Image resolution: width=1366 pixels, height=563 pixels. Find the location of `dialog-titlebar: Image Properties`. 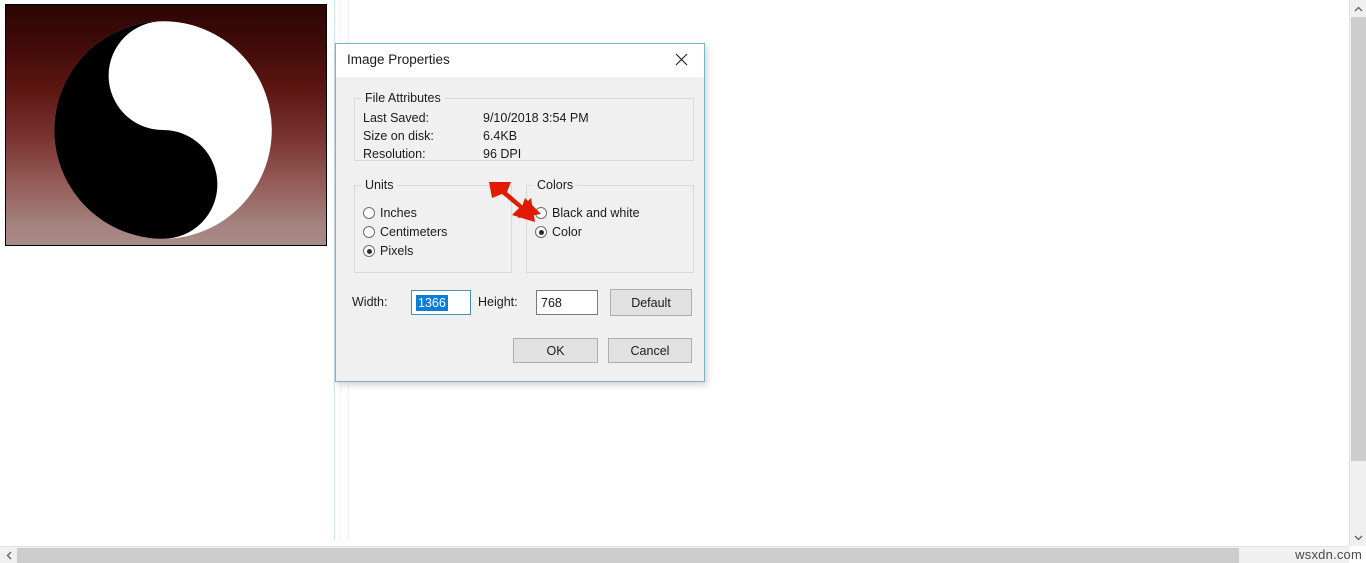

dialog-titlebar: Image Properties is located at coordinates (520, 60).